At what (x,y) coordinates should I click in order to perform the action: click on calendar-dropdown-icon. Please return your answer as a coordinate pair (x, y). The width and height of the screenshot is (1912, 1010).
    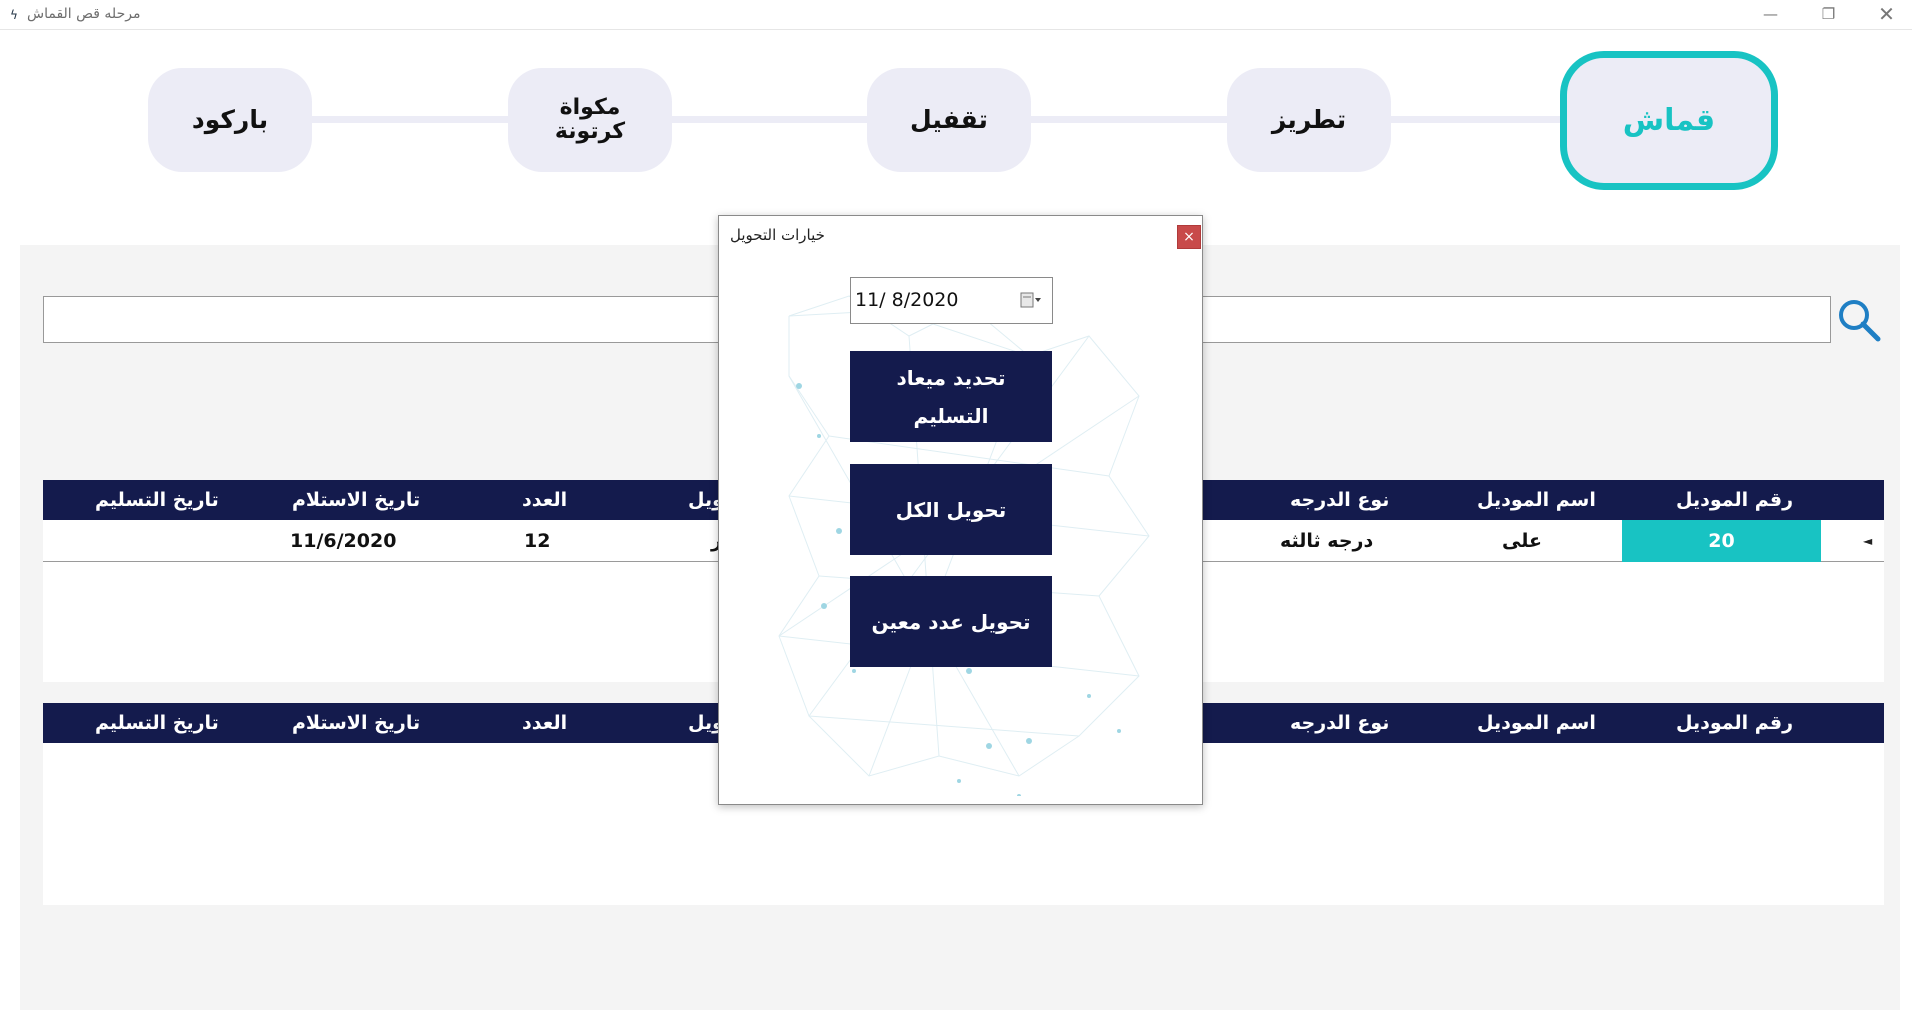
    Looking at the image, I should click on (1031, 300).